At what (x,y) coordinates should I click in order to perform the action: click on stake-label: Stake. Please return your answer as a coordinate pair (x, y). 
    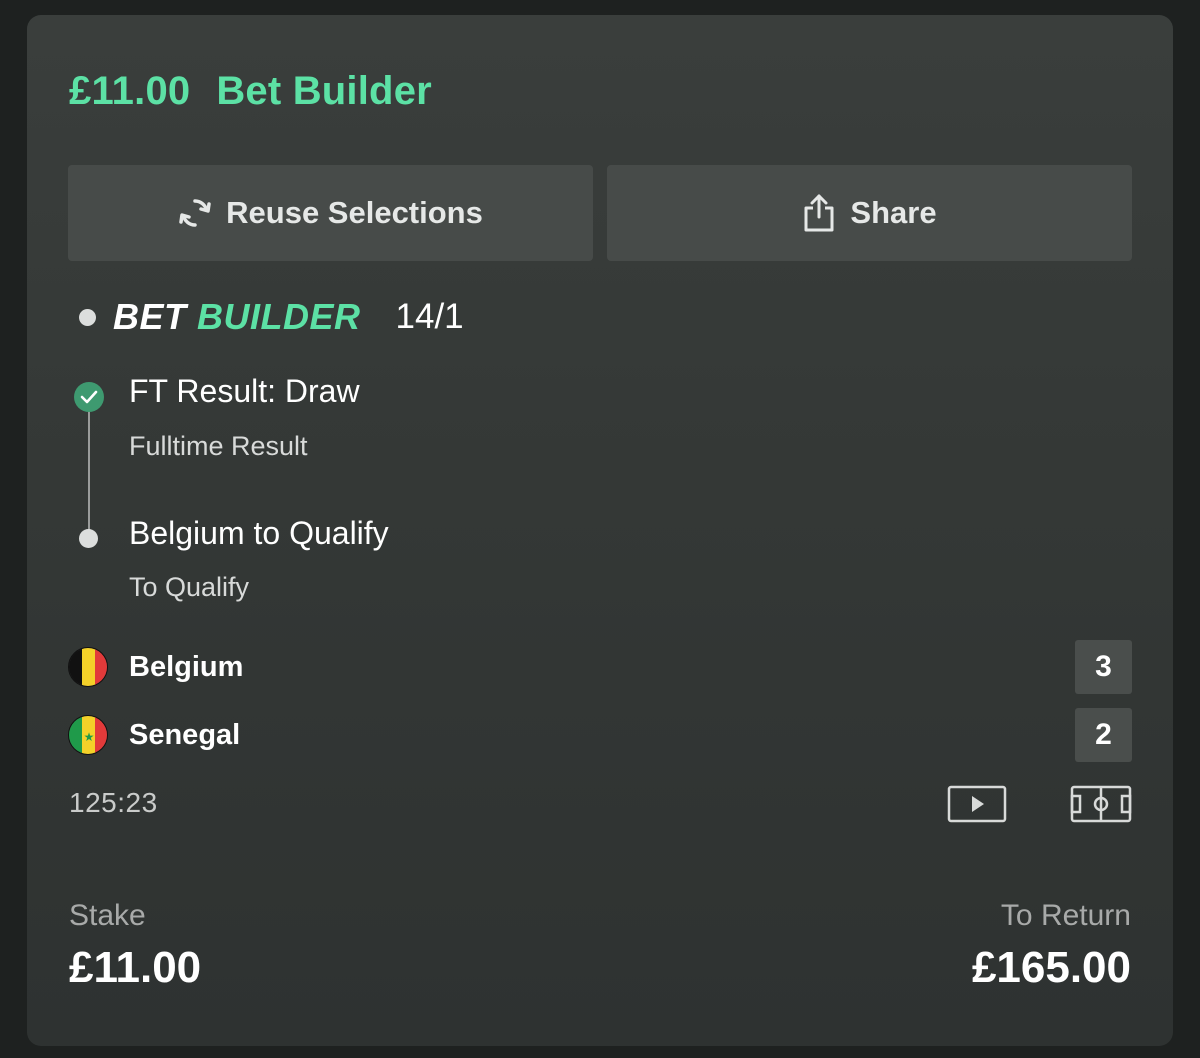
    Looking at the image, I should click on (107, 915).